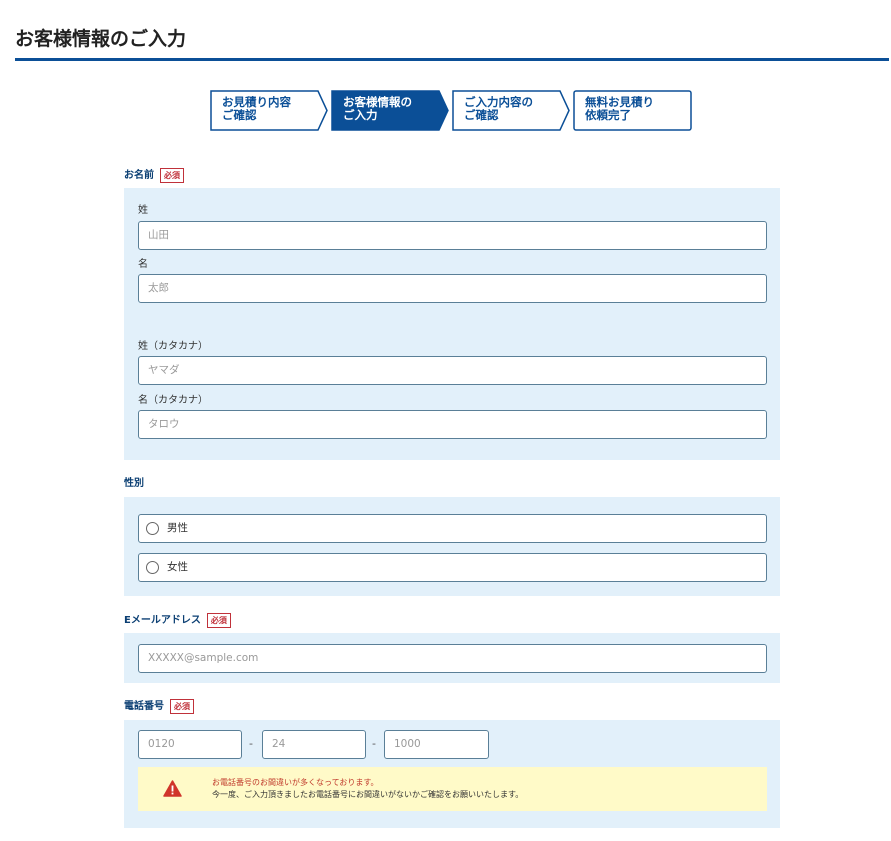 This screenshot has width=891, height=841. I want to click on warning-icon, so click(172, 788).